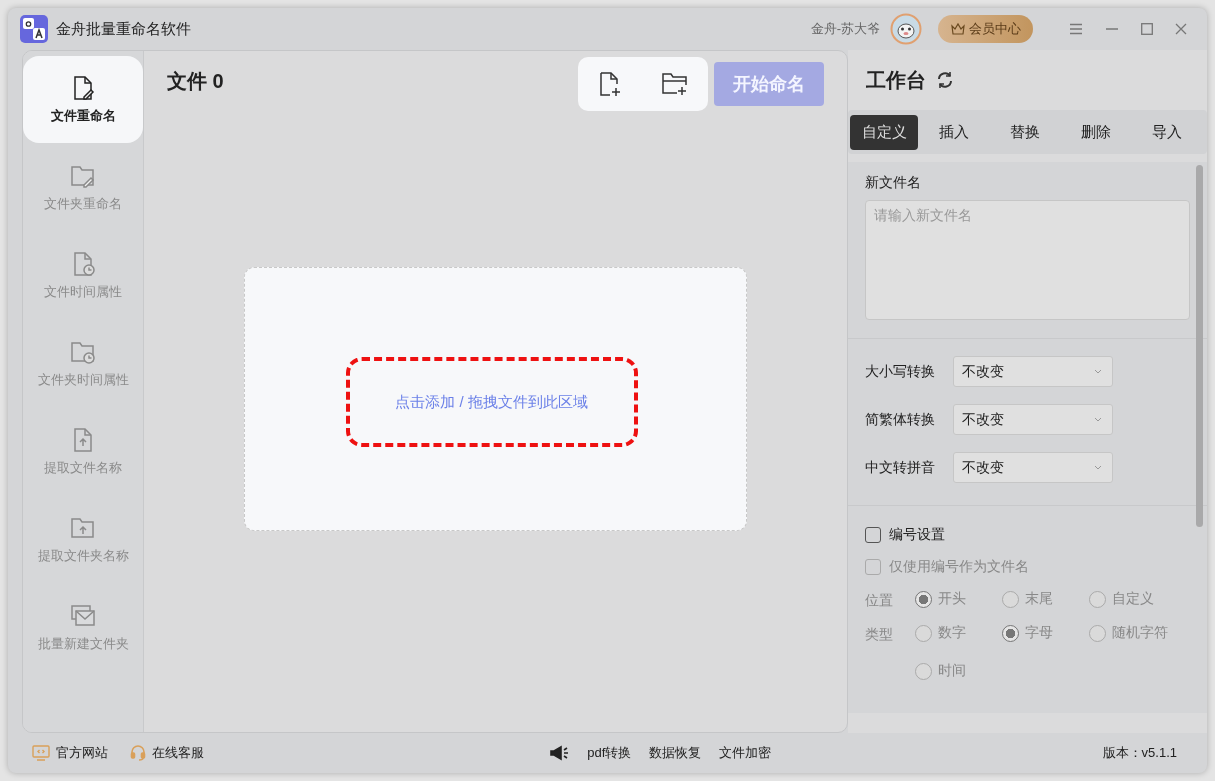  I want to click on radio-label: 数字, so click(952, 633).